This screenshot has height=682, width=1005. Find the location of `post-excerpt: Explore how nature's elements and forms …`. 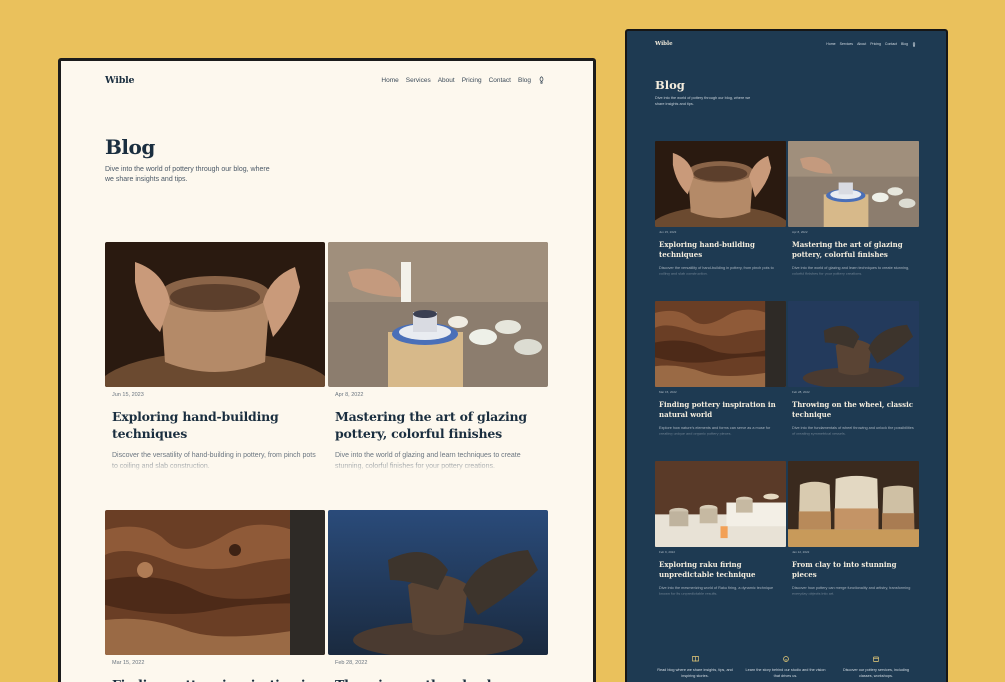

post-excerpt: Explore how nature's elements and forms … is located at coordinates (720, 431).